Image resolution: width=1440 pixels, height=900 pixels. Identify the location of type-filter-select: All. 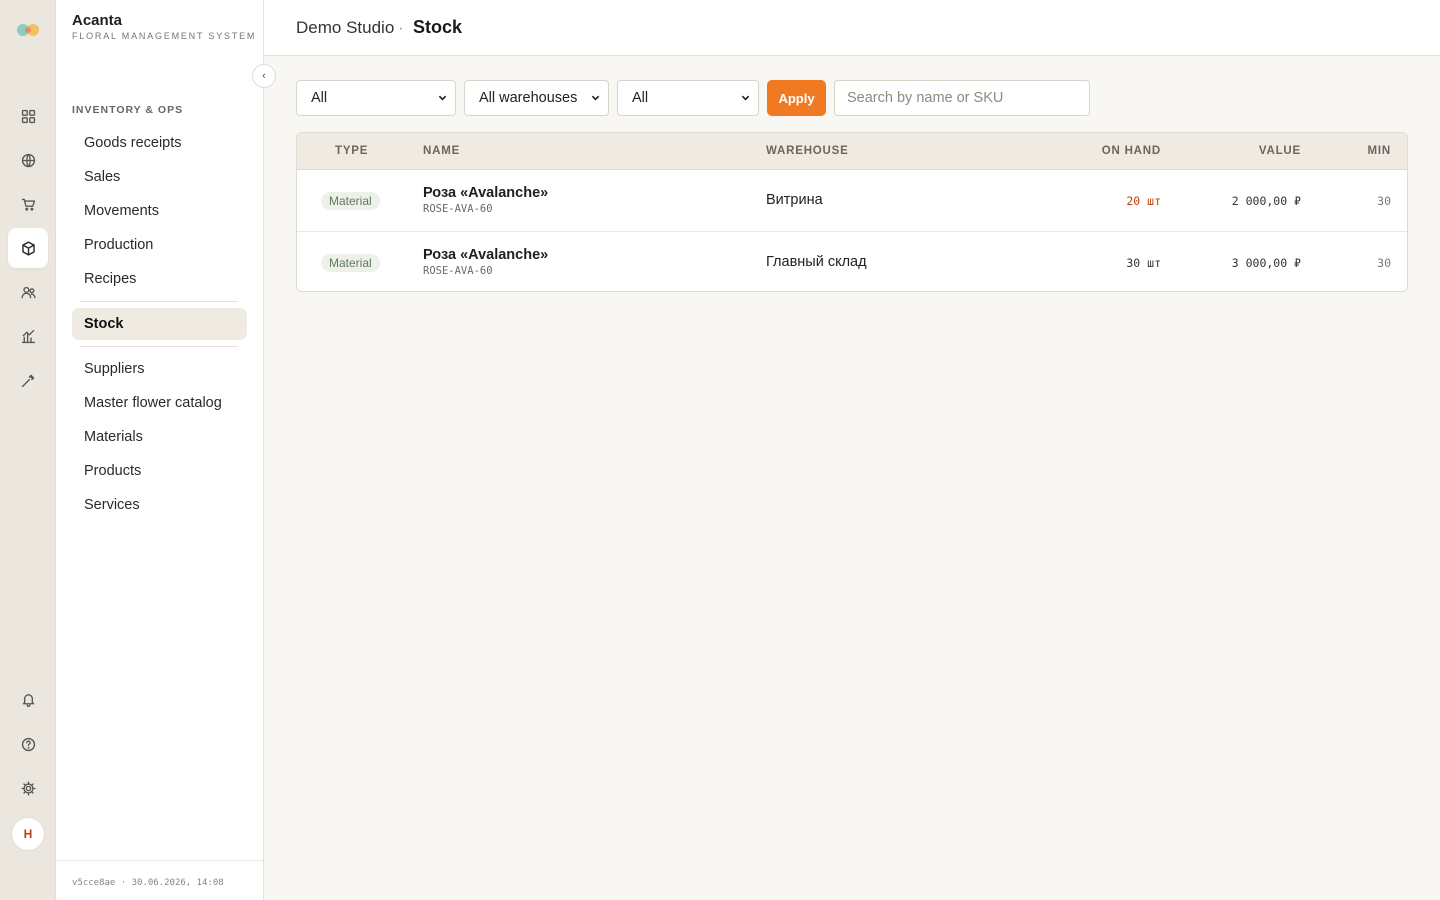
(376, 98).